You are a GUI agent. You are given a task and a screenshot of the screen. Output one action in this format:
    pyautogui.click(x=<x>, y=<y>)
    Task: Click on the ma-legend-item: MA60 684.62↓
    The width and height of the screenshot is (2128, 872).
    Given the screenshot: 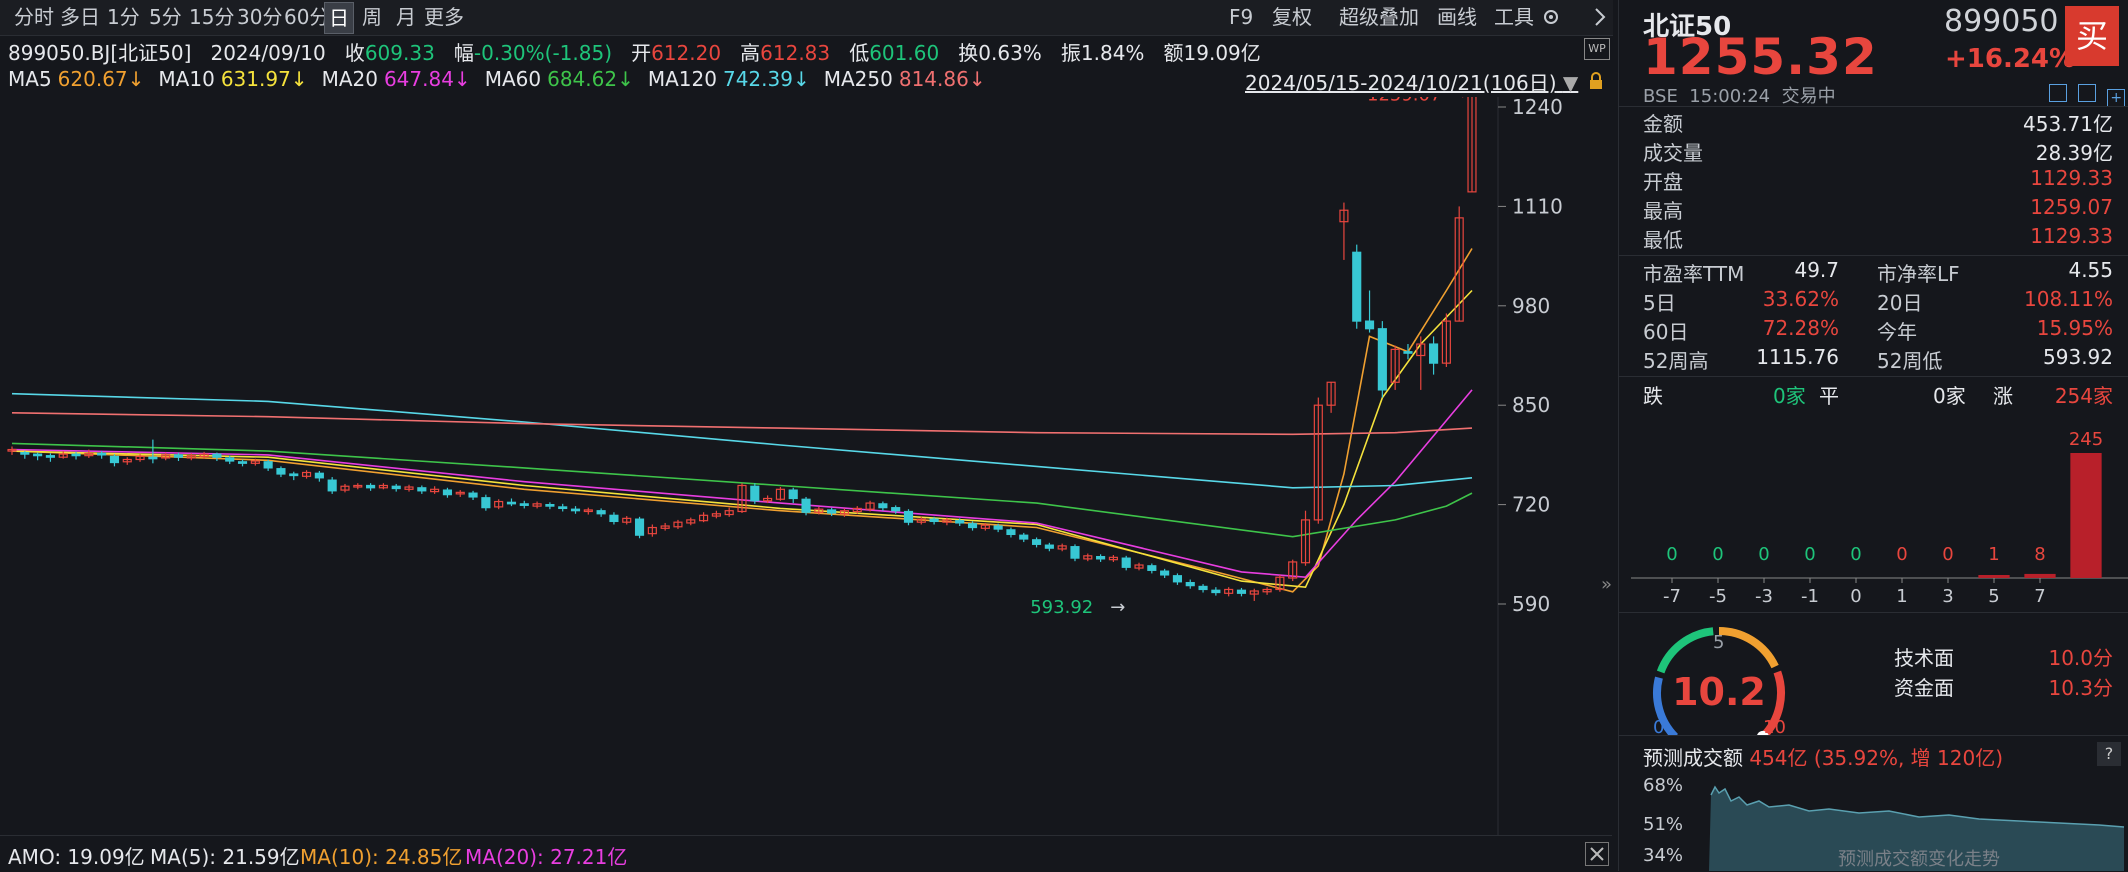 What is the action you would take?
    pyautogui.click(x=559, y=79)
    